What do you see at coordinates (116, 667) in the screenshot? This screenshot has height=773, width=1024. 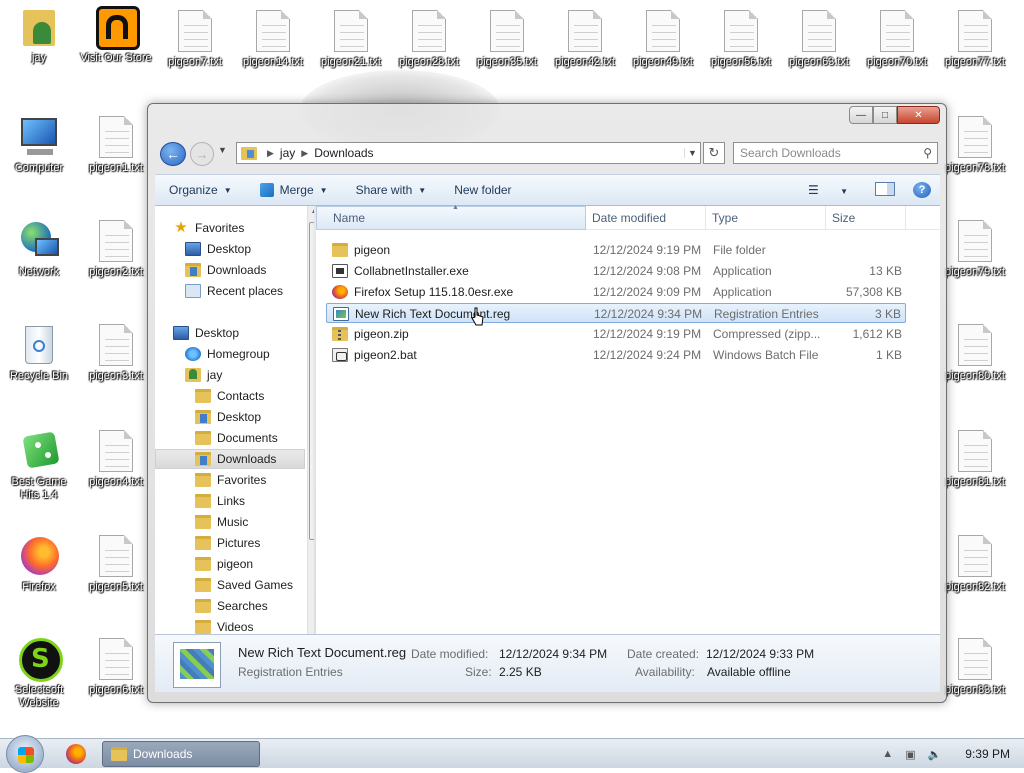 I see `desktop-icon-pigeon6: pigeon6.txt` at bounding box center [116, 667].